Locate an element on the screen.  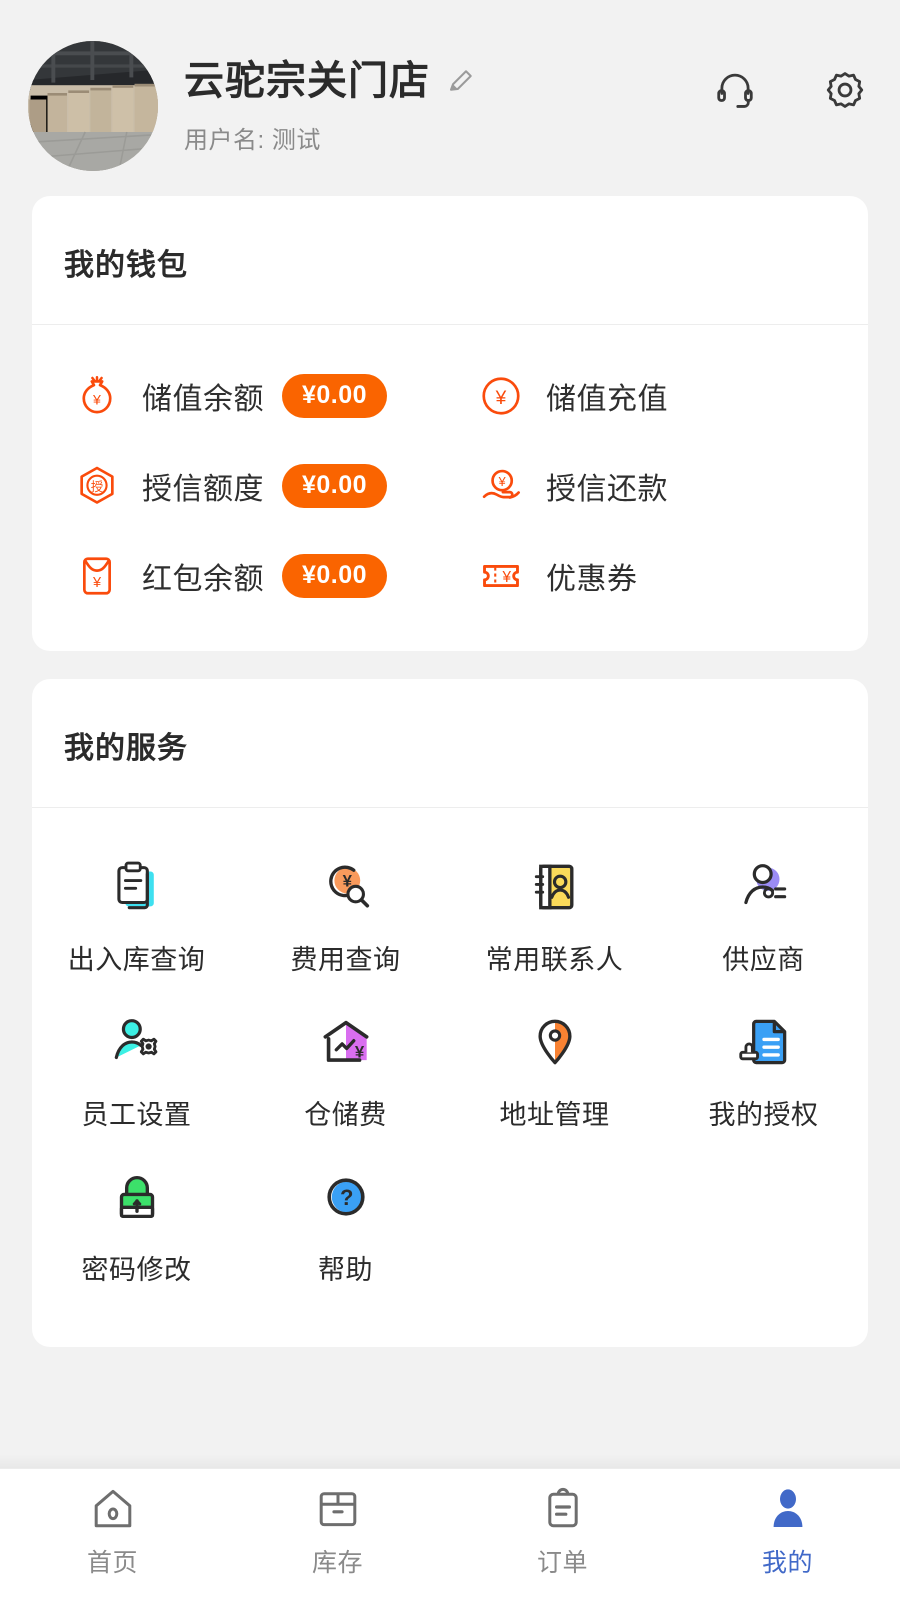
service-label: 地址管理 is located at coordinates (554, 1115).